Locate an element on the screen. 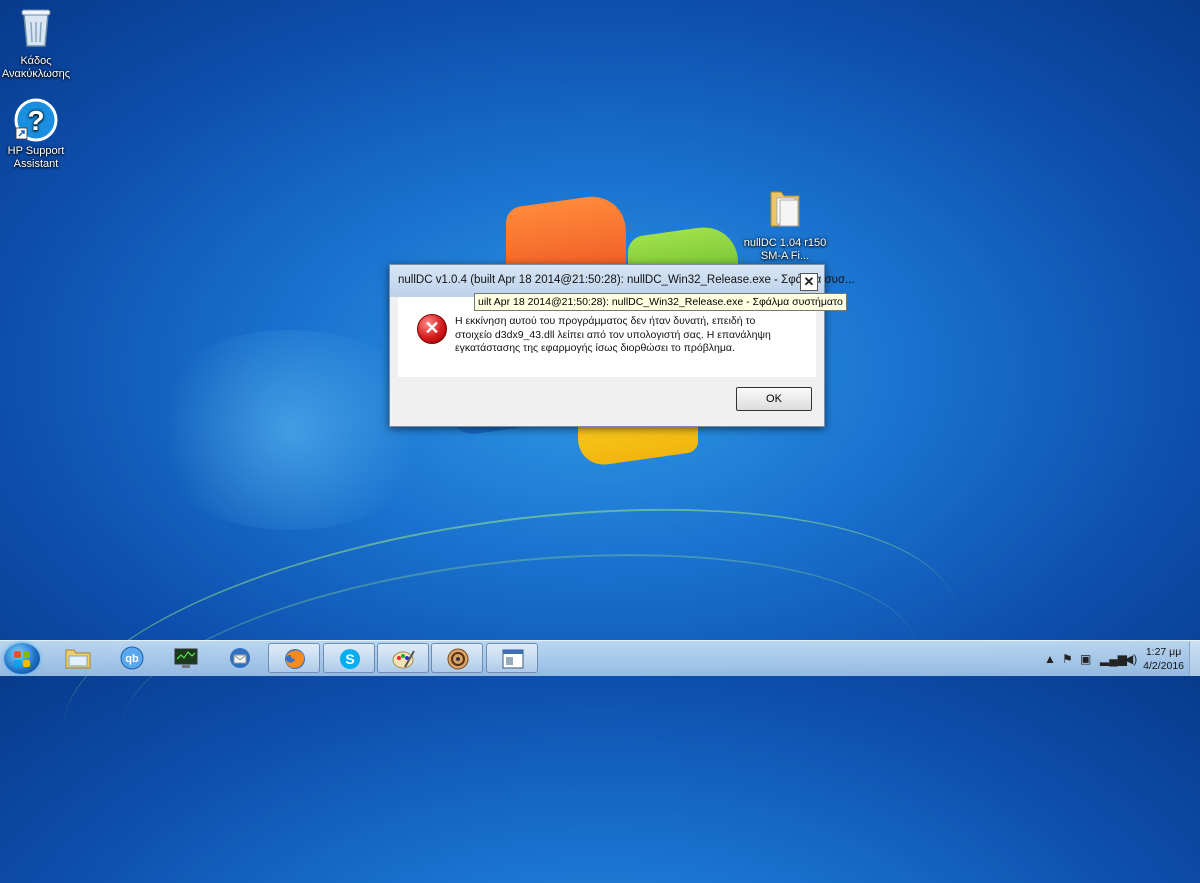 The height and width of the screenshot is (883, 1200). action-center-flag-icon: ⚑ is located at coordinates (1067, 659).